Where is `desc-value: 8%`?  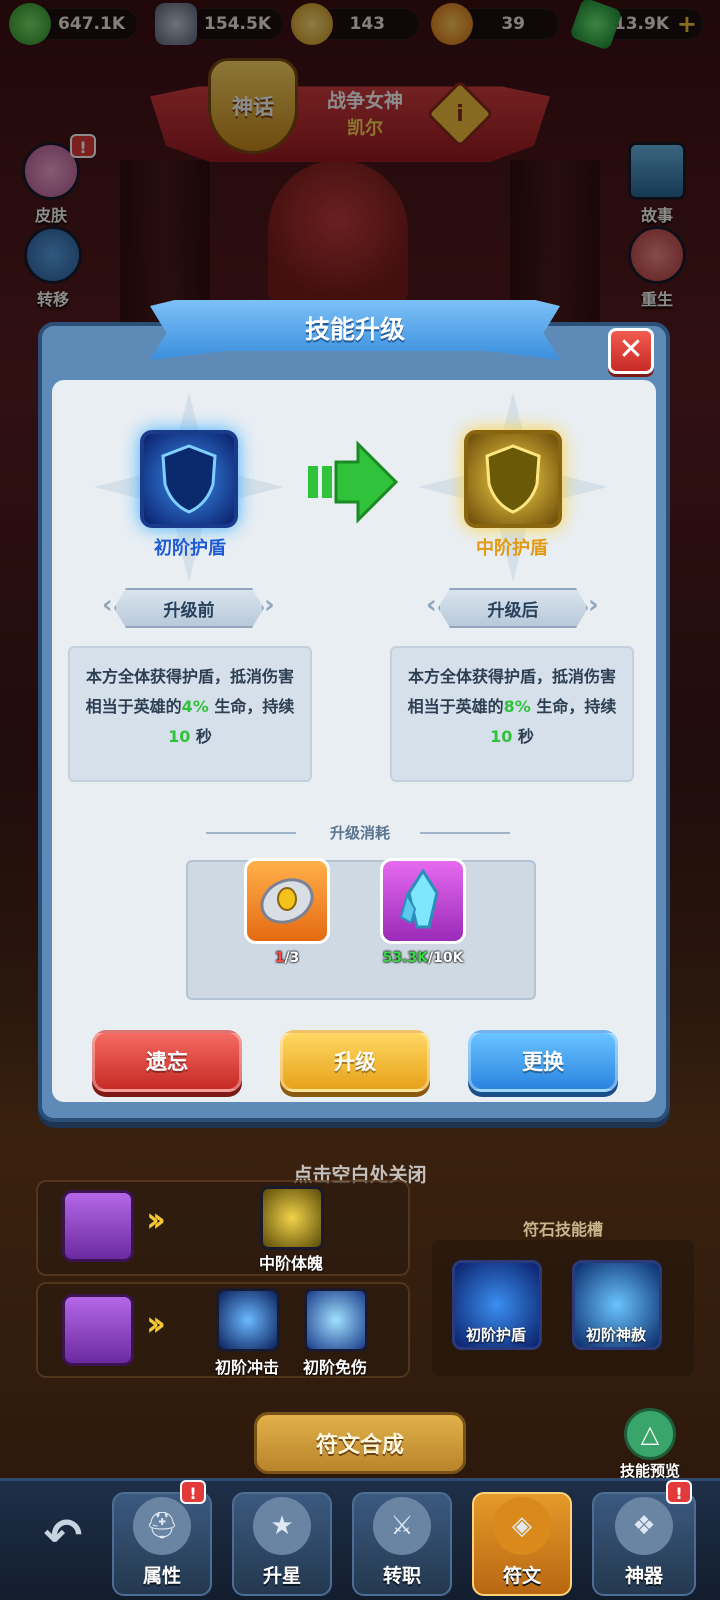
desc-value: 8% is located at coordinates (517, 706).